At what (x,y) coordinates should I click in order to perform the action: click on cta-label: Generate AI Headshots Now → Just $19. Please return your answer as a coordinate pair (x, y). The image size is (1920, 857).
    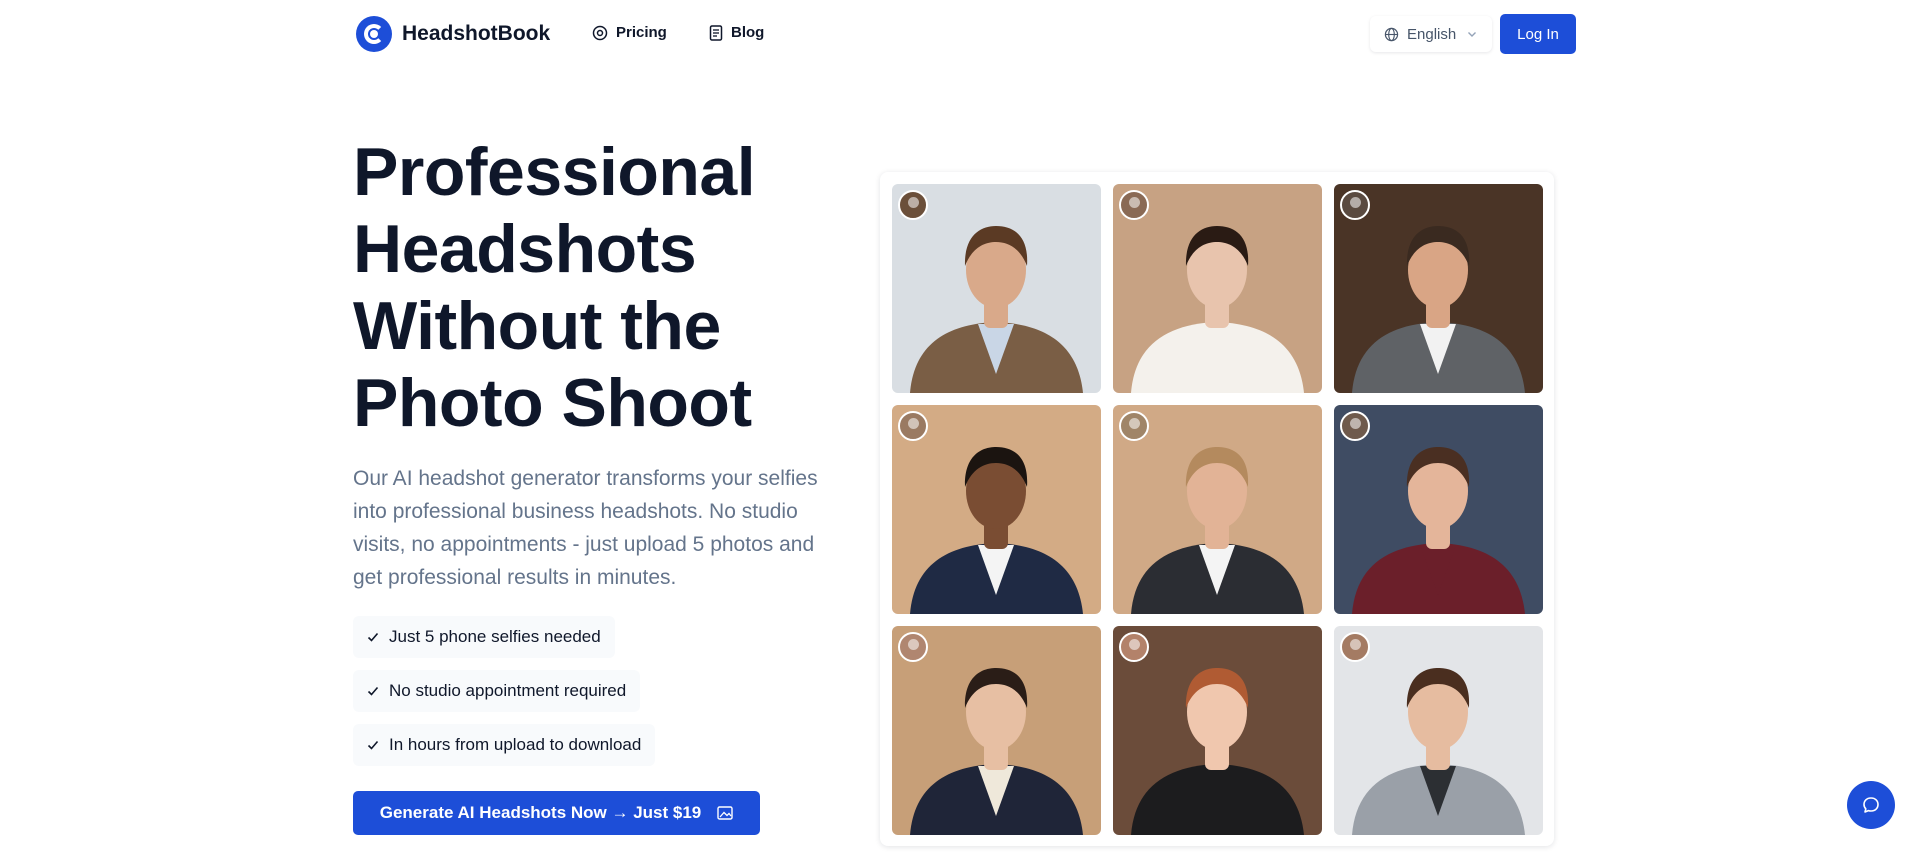
    Looking at the image, I should click on (540, 812).